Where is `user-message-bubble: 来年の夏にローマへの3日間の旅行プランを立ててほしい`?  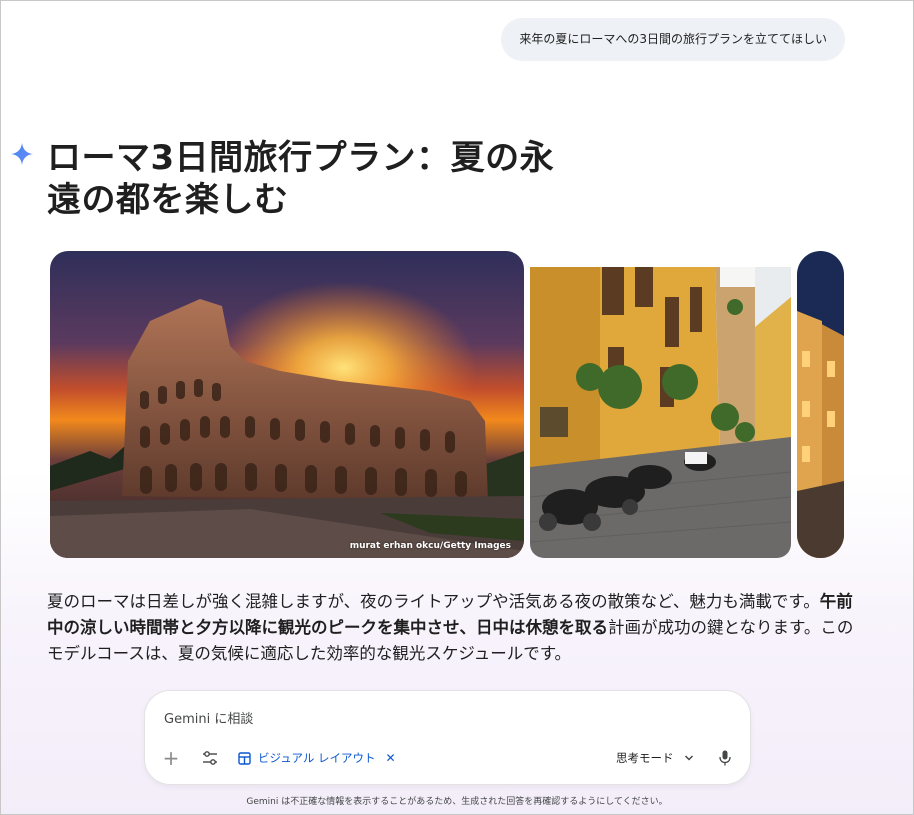 user-message-bubble: 来年の夏にローマへの3日間の旅行プランを立ててほしい is located at coordinates (673, 39).